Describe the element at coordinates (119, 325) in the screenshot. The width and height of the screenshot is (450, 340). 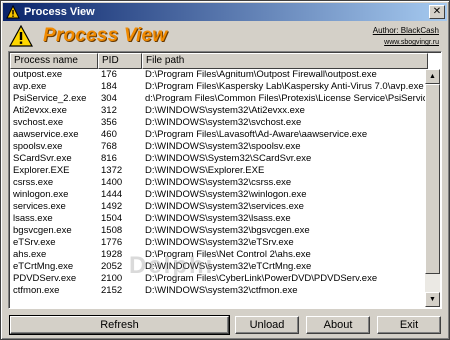
I see `refresh-button: Refresh` at that location.